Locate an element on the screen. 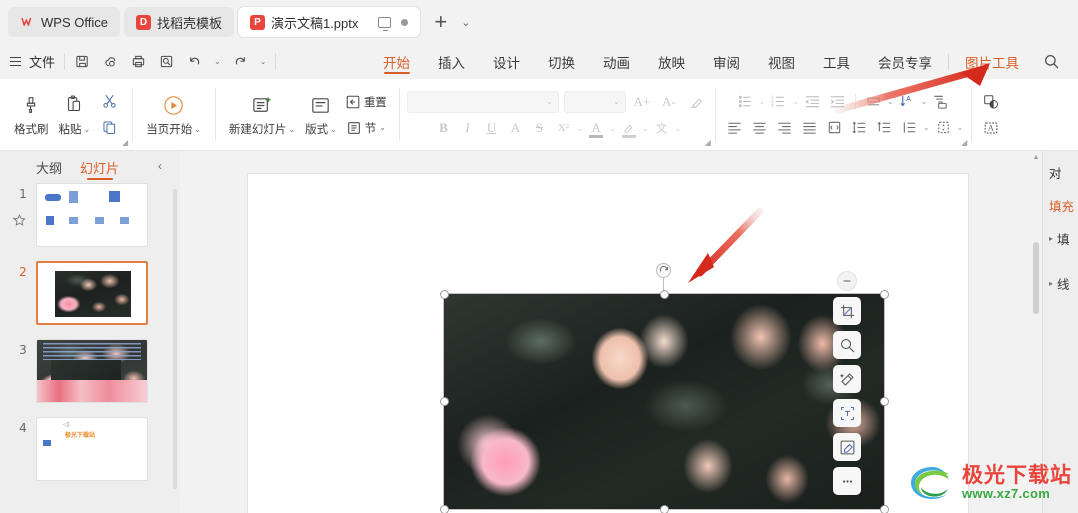 The width and height of the screenshot is (1078, 513). handle-bottom-left is located at coordinates (444, 508).